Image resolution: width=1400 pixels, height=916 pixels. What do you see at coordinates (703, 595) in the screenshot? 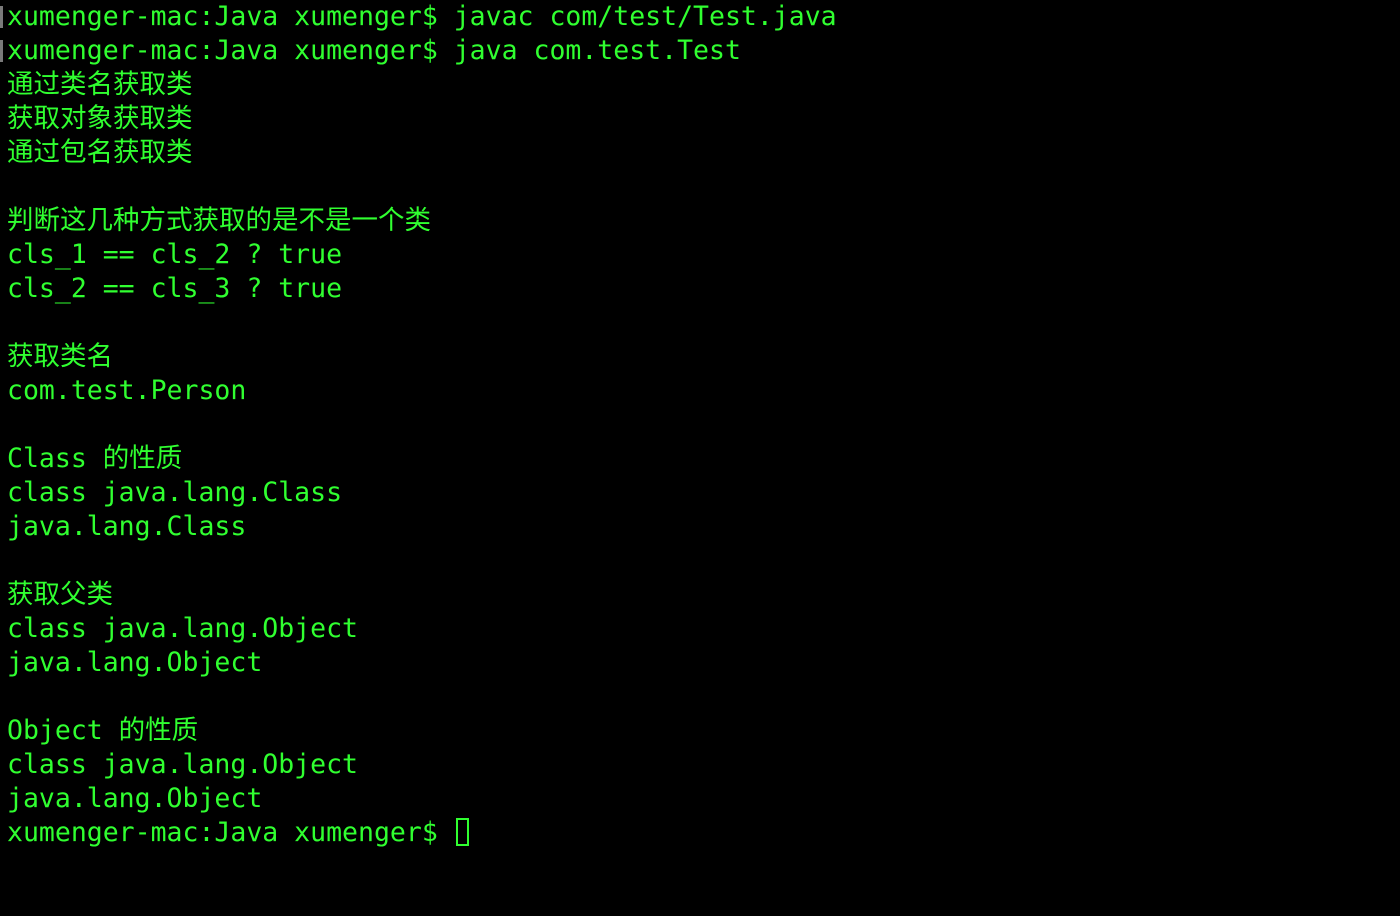
I see `output-line: 获取父类` at bounding box center [703, 595].